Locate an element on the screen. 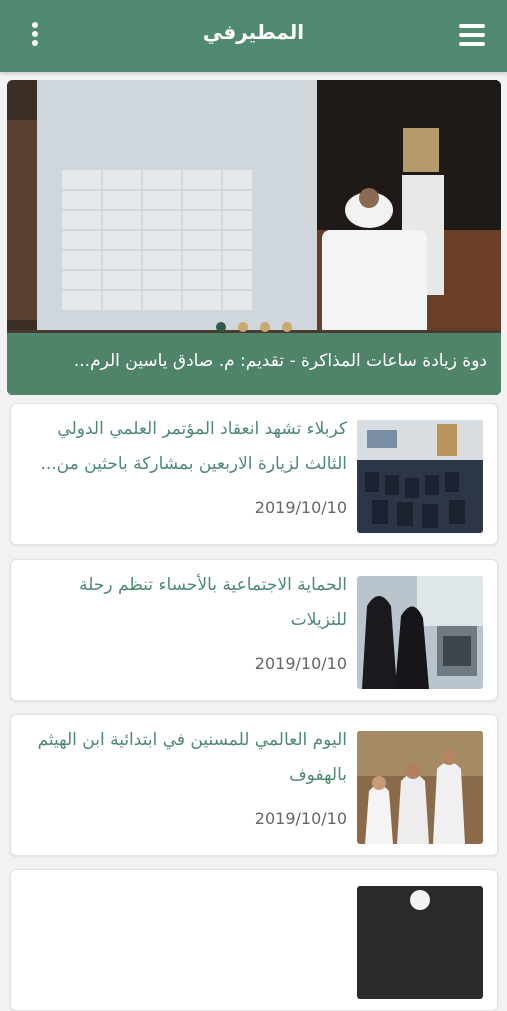 This screenshot has height=1011, width=507. news-card is located at coordinates (254, 940).